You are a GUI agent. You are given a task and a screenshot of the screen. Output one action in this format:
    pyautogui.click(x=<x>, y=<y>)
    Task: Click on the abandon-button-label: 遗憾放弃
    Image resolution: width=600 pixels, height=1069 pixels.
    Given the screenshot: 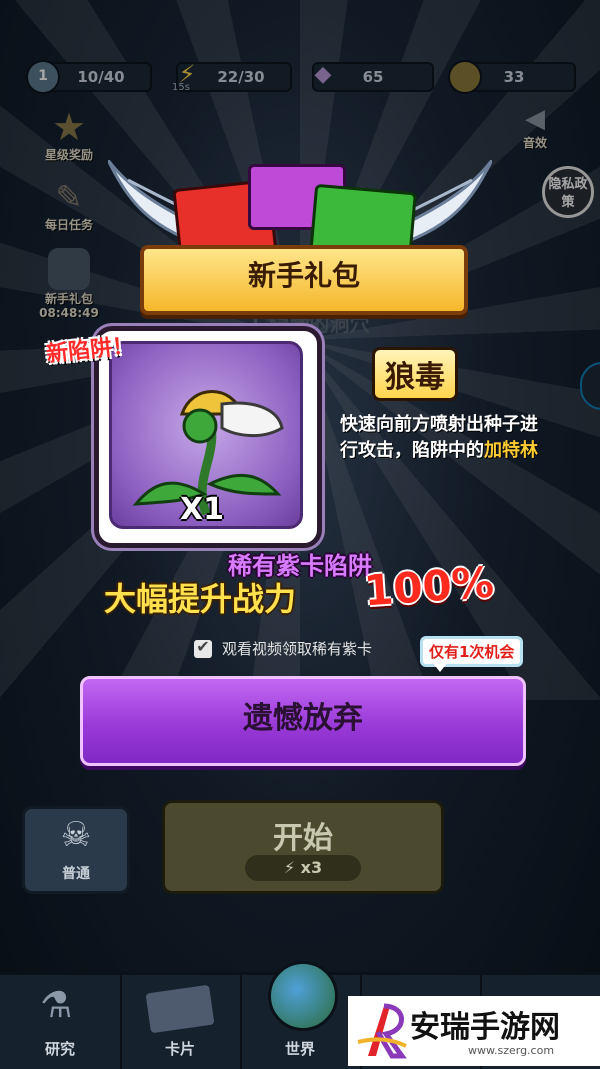 What is the action you would take?
    pyautogui.click(x=303, y=718)
    